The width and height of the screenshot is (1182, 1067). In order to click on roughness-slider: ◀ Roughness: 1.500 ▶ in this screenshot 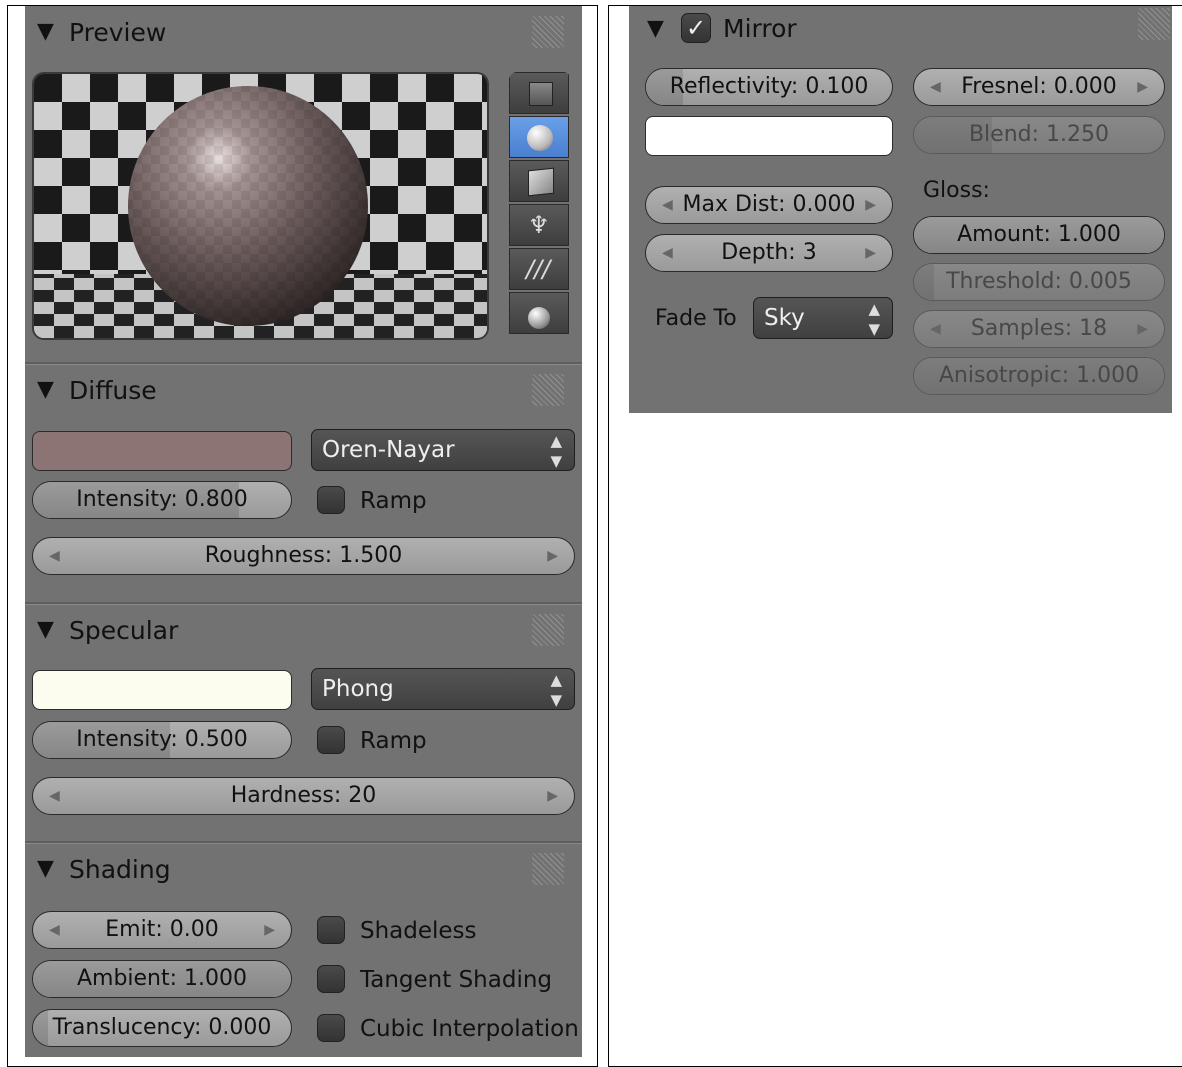, I will do `click(303, 556)`.